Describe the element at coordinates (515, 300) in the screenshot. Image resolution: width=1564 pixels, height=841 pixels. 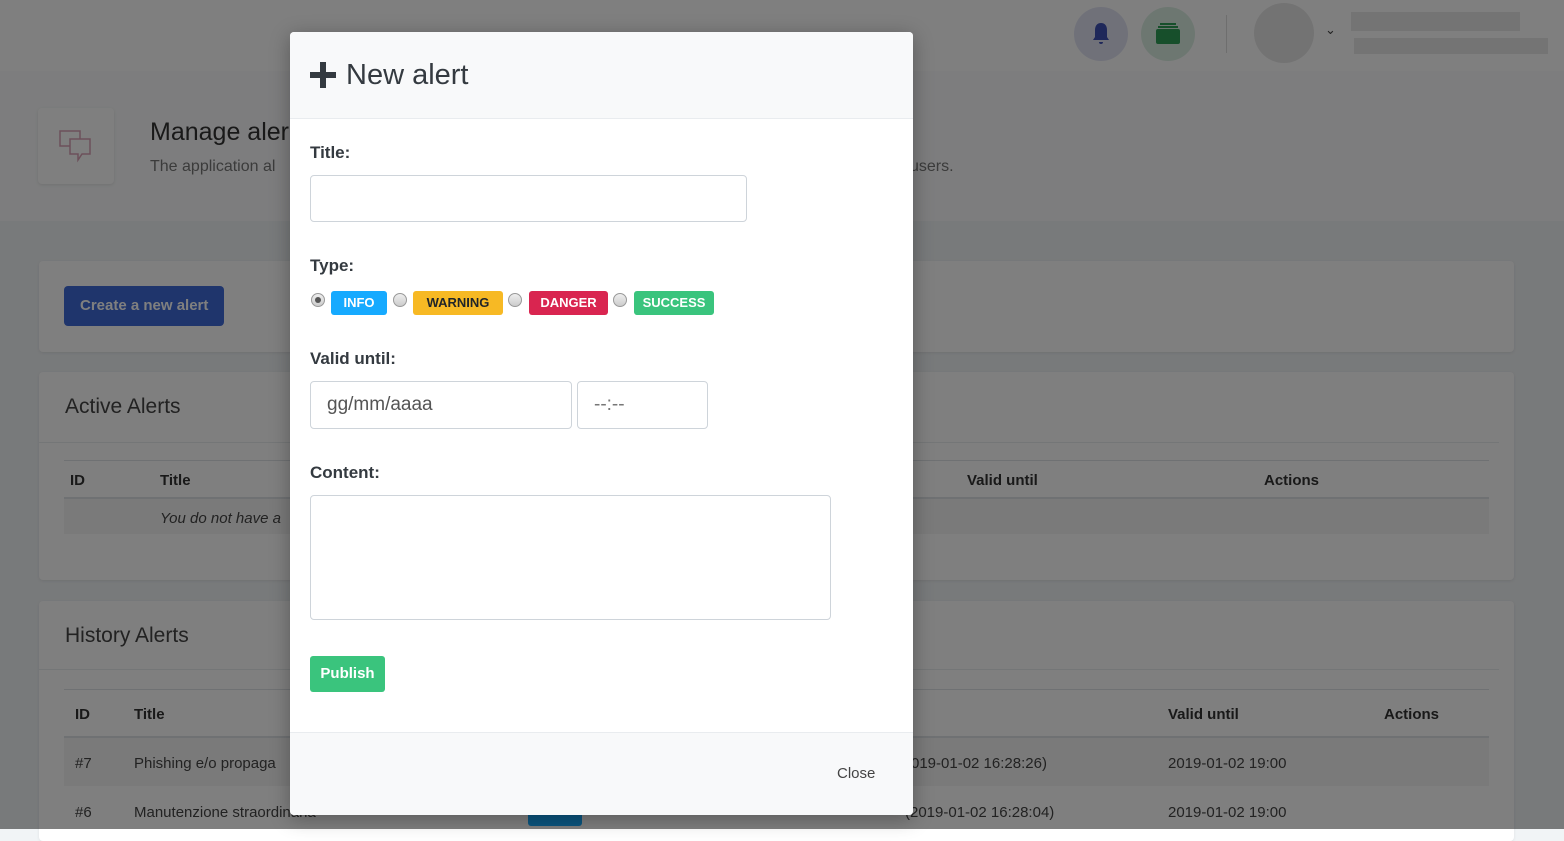
I see `type-radio-danger` at that location.